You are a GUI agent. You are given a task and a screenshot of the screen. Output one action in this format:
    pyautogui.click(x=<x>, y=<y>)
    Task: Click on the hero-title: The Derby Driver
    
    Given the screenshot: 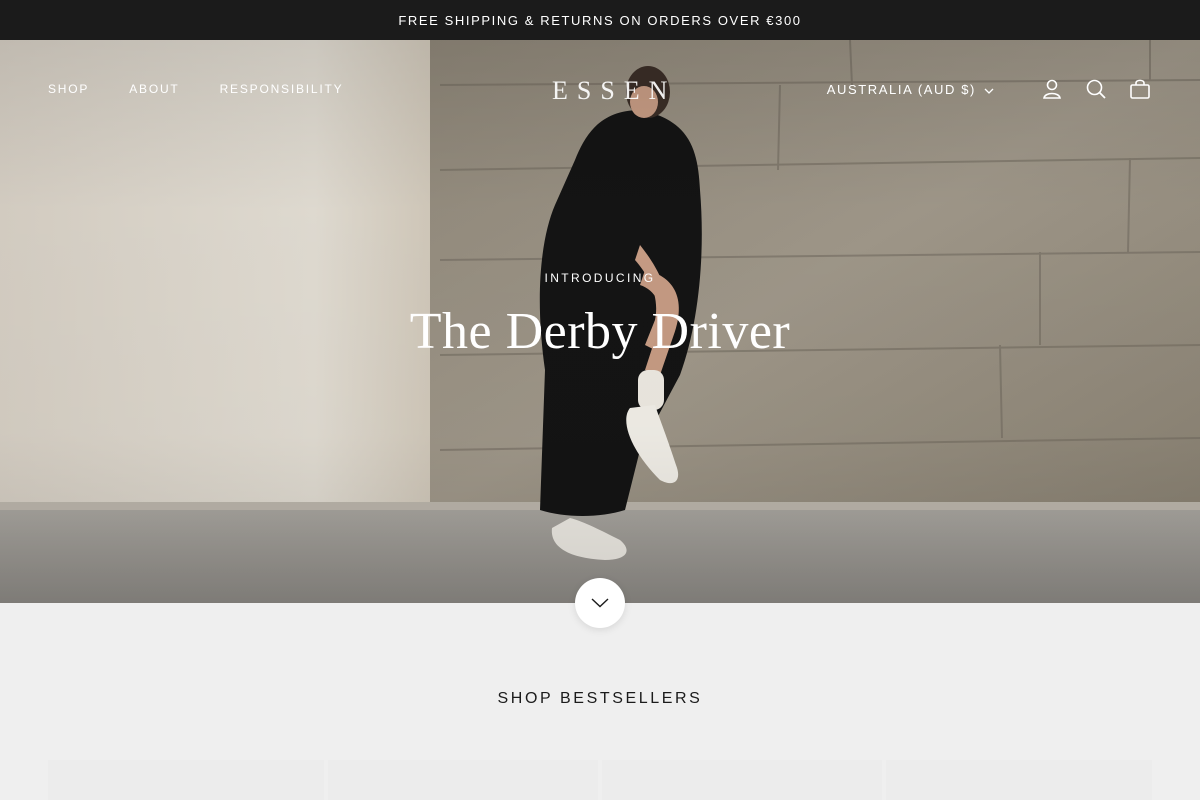 What is the action you would take?
    pyautogui.click(x=600, y=331)
    